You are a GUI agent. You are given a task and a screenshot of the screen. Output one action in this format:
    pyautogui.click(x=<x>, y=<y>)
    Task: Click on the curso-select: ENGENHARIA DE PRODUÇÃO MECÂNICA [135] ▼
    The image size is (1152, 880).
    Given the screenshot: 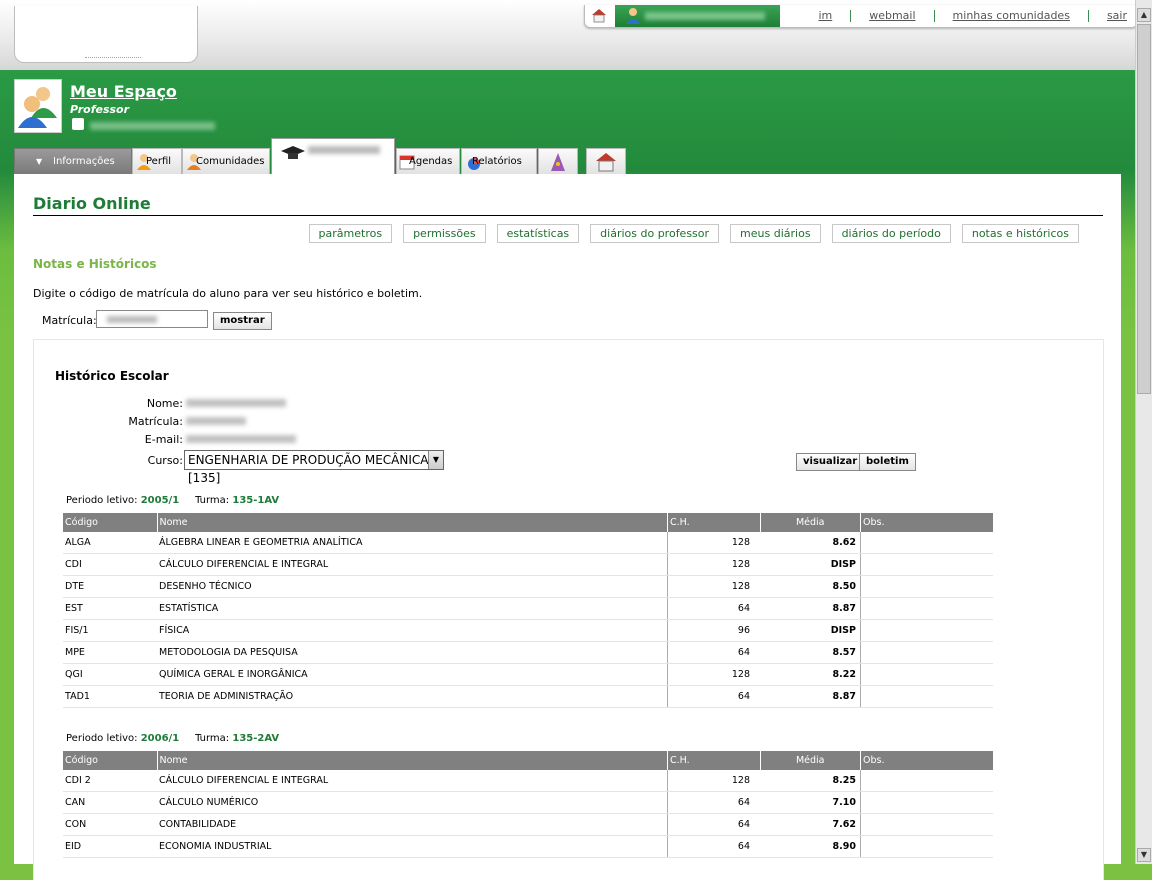 What is the action you would take?
    pyautogui.click(x=314, y=467)
    